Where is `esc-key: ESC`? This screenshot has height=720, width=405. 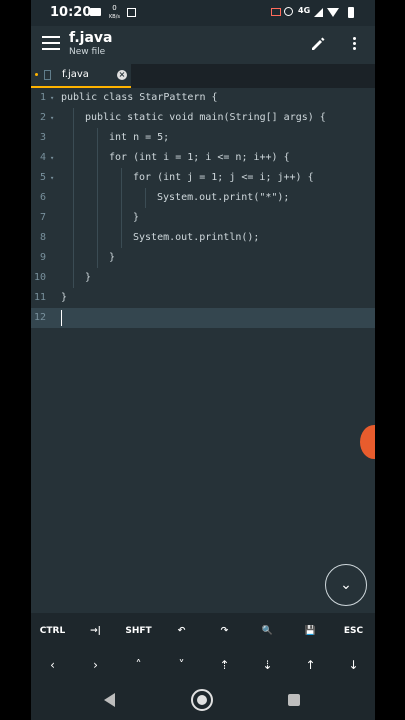
esc-key: ESC is located at coordinates (353, 631).